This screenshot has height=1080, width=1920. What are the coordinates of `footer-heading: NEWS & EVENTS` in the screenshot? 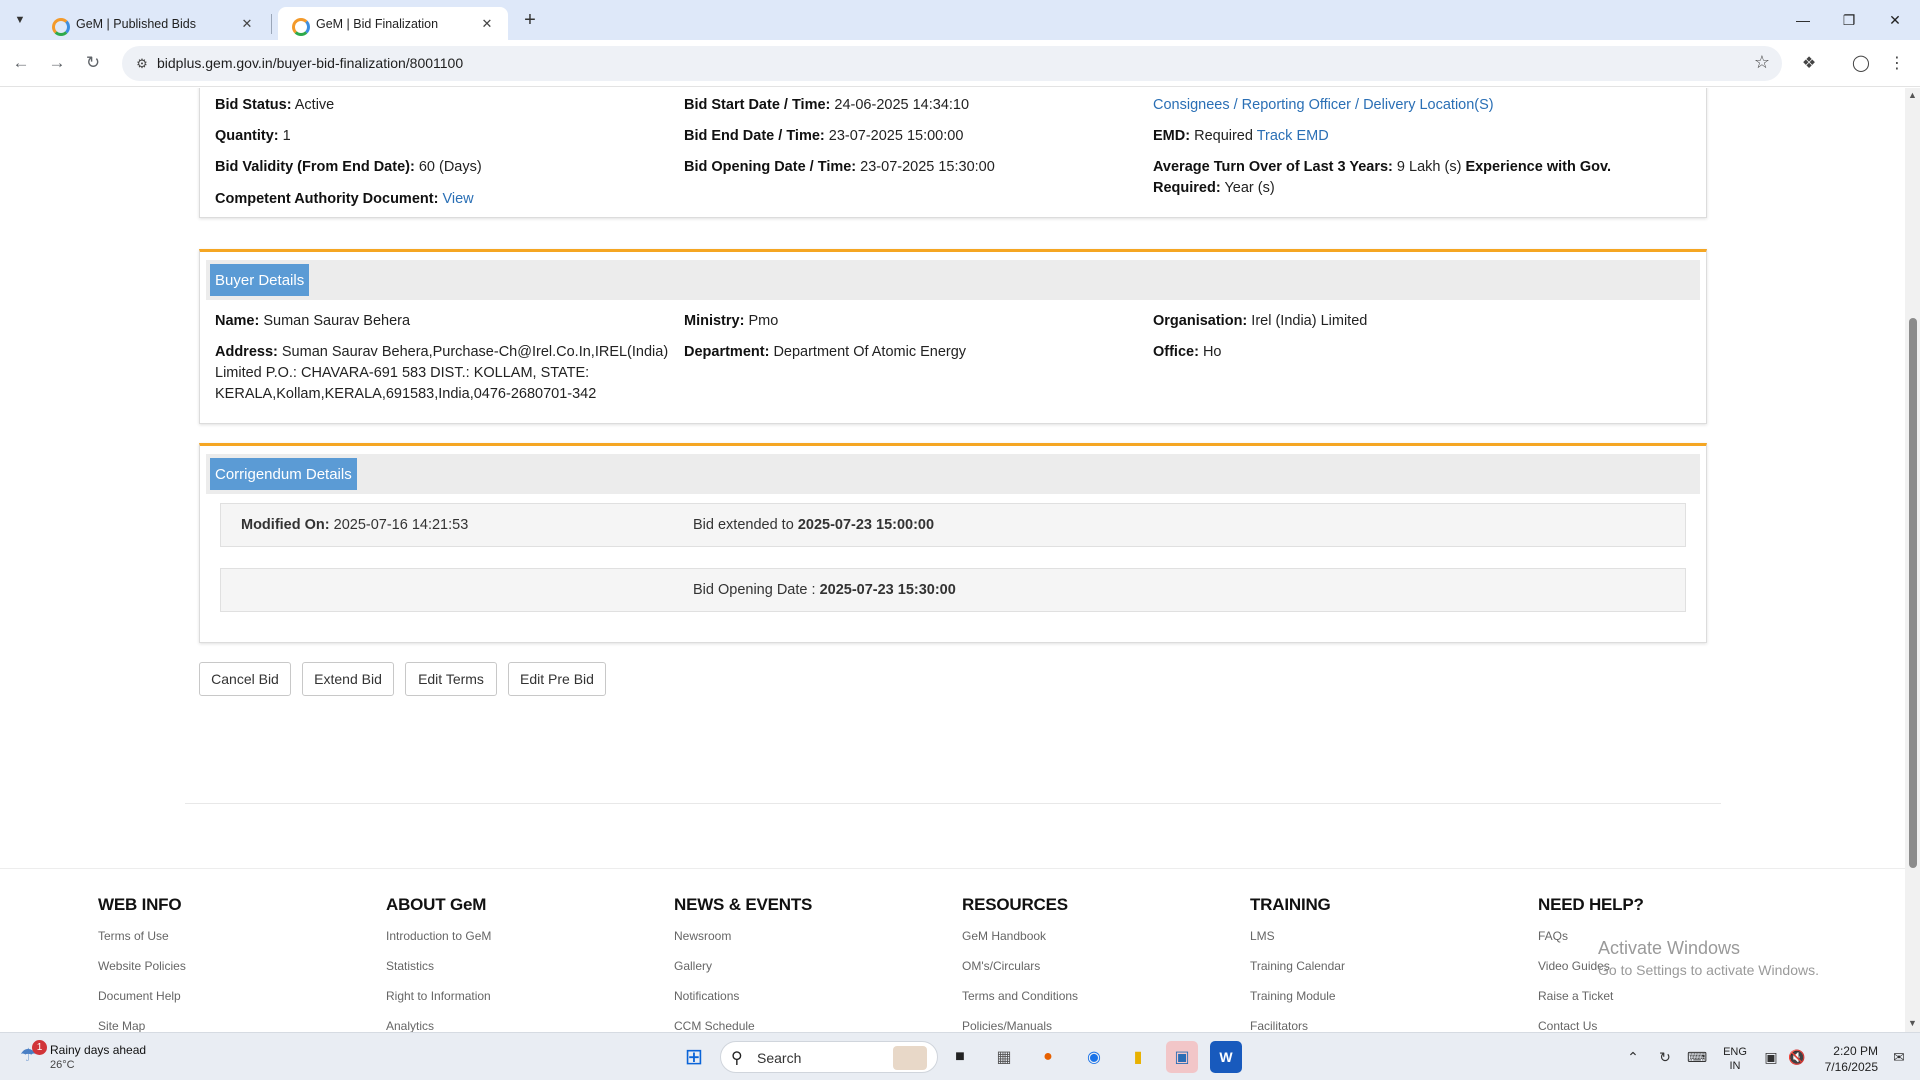 It's located at (743, 904).